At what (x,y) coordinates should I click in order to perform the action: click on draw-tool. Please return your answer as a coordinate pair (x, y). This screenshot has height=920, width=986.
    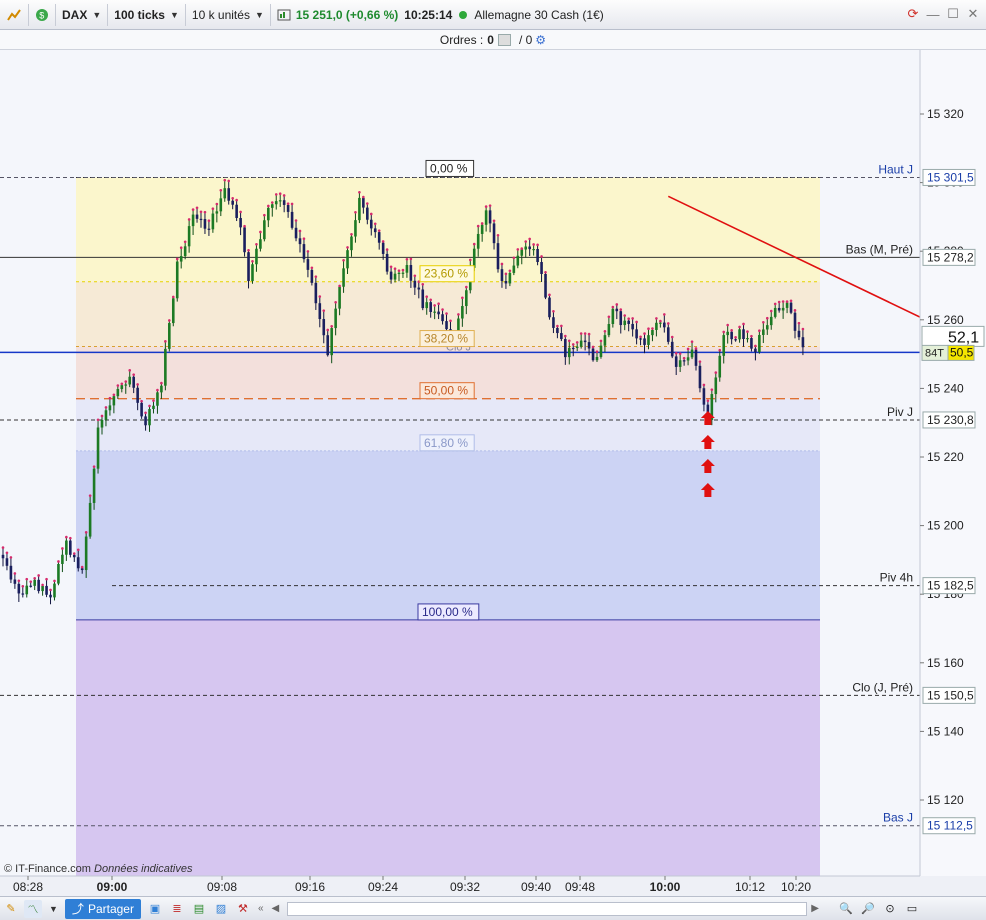
    Looking at the image, I should click on (14, 14).